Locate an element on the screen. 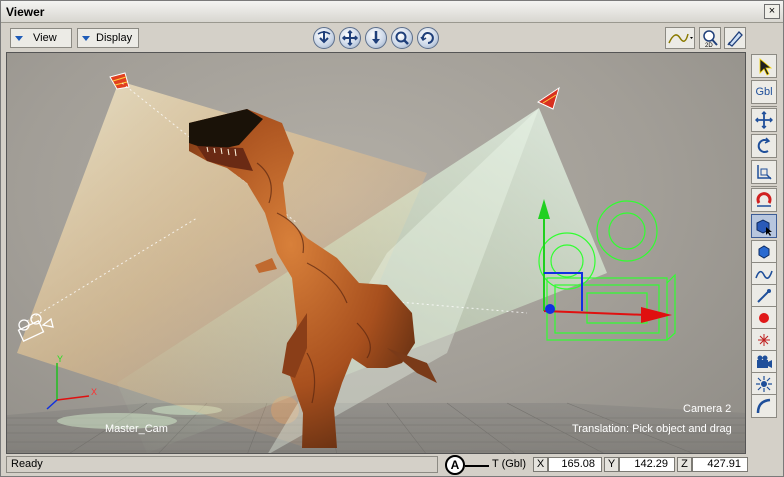 This screenshot has height=477, width=784. title-bar: Viewer × is located at coordinates (392, 12).